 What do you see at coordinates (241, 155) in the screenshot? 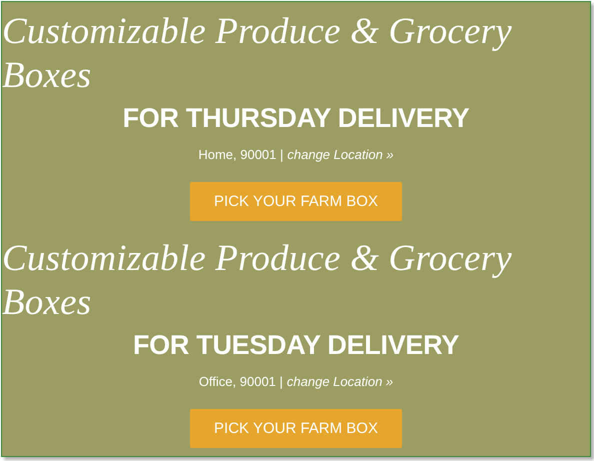
I see `location-text: Home, 90001 |` at bounding box center [241, 155].